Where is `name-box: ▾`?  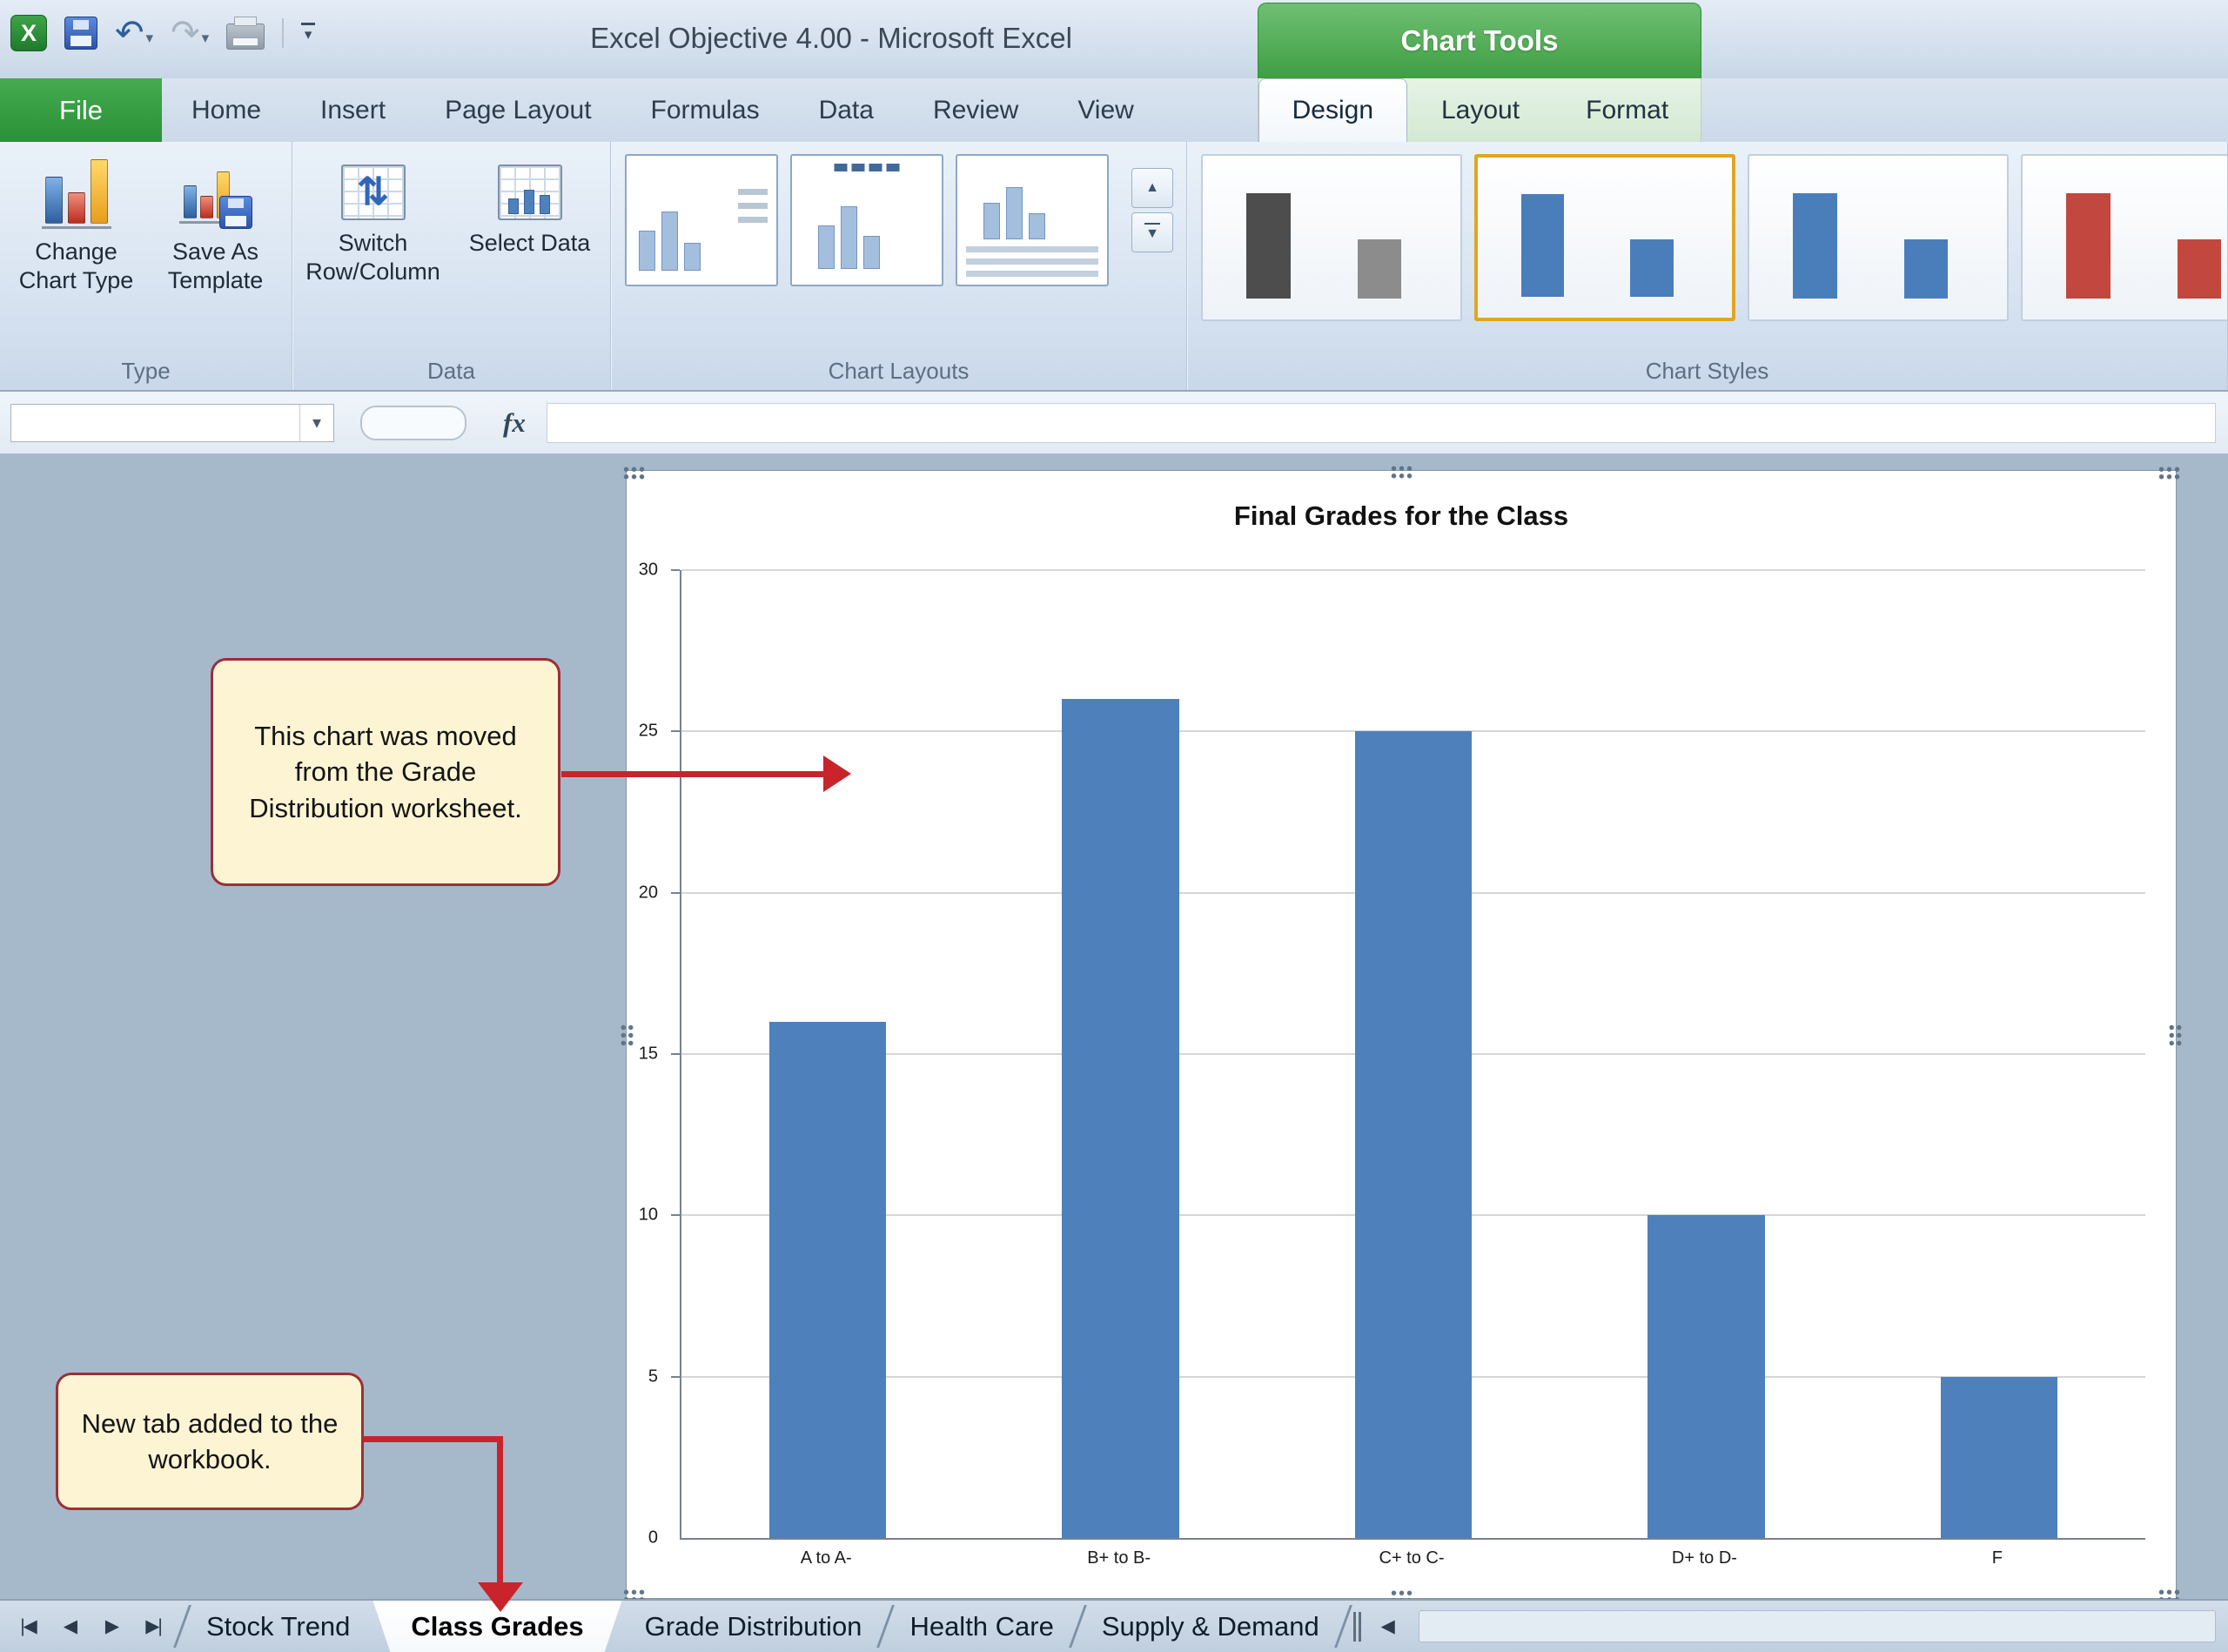
name-box: ▾ is located at coordinates (172, 423).